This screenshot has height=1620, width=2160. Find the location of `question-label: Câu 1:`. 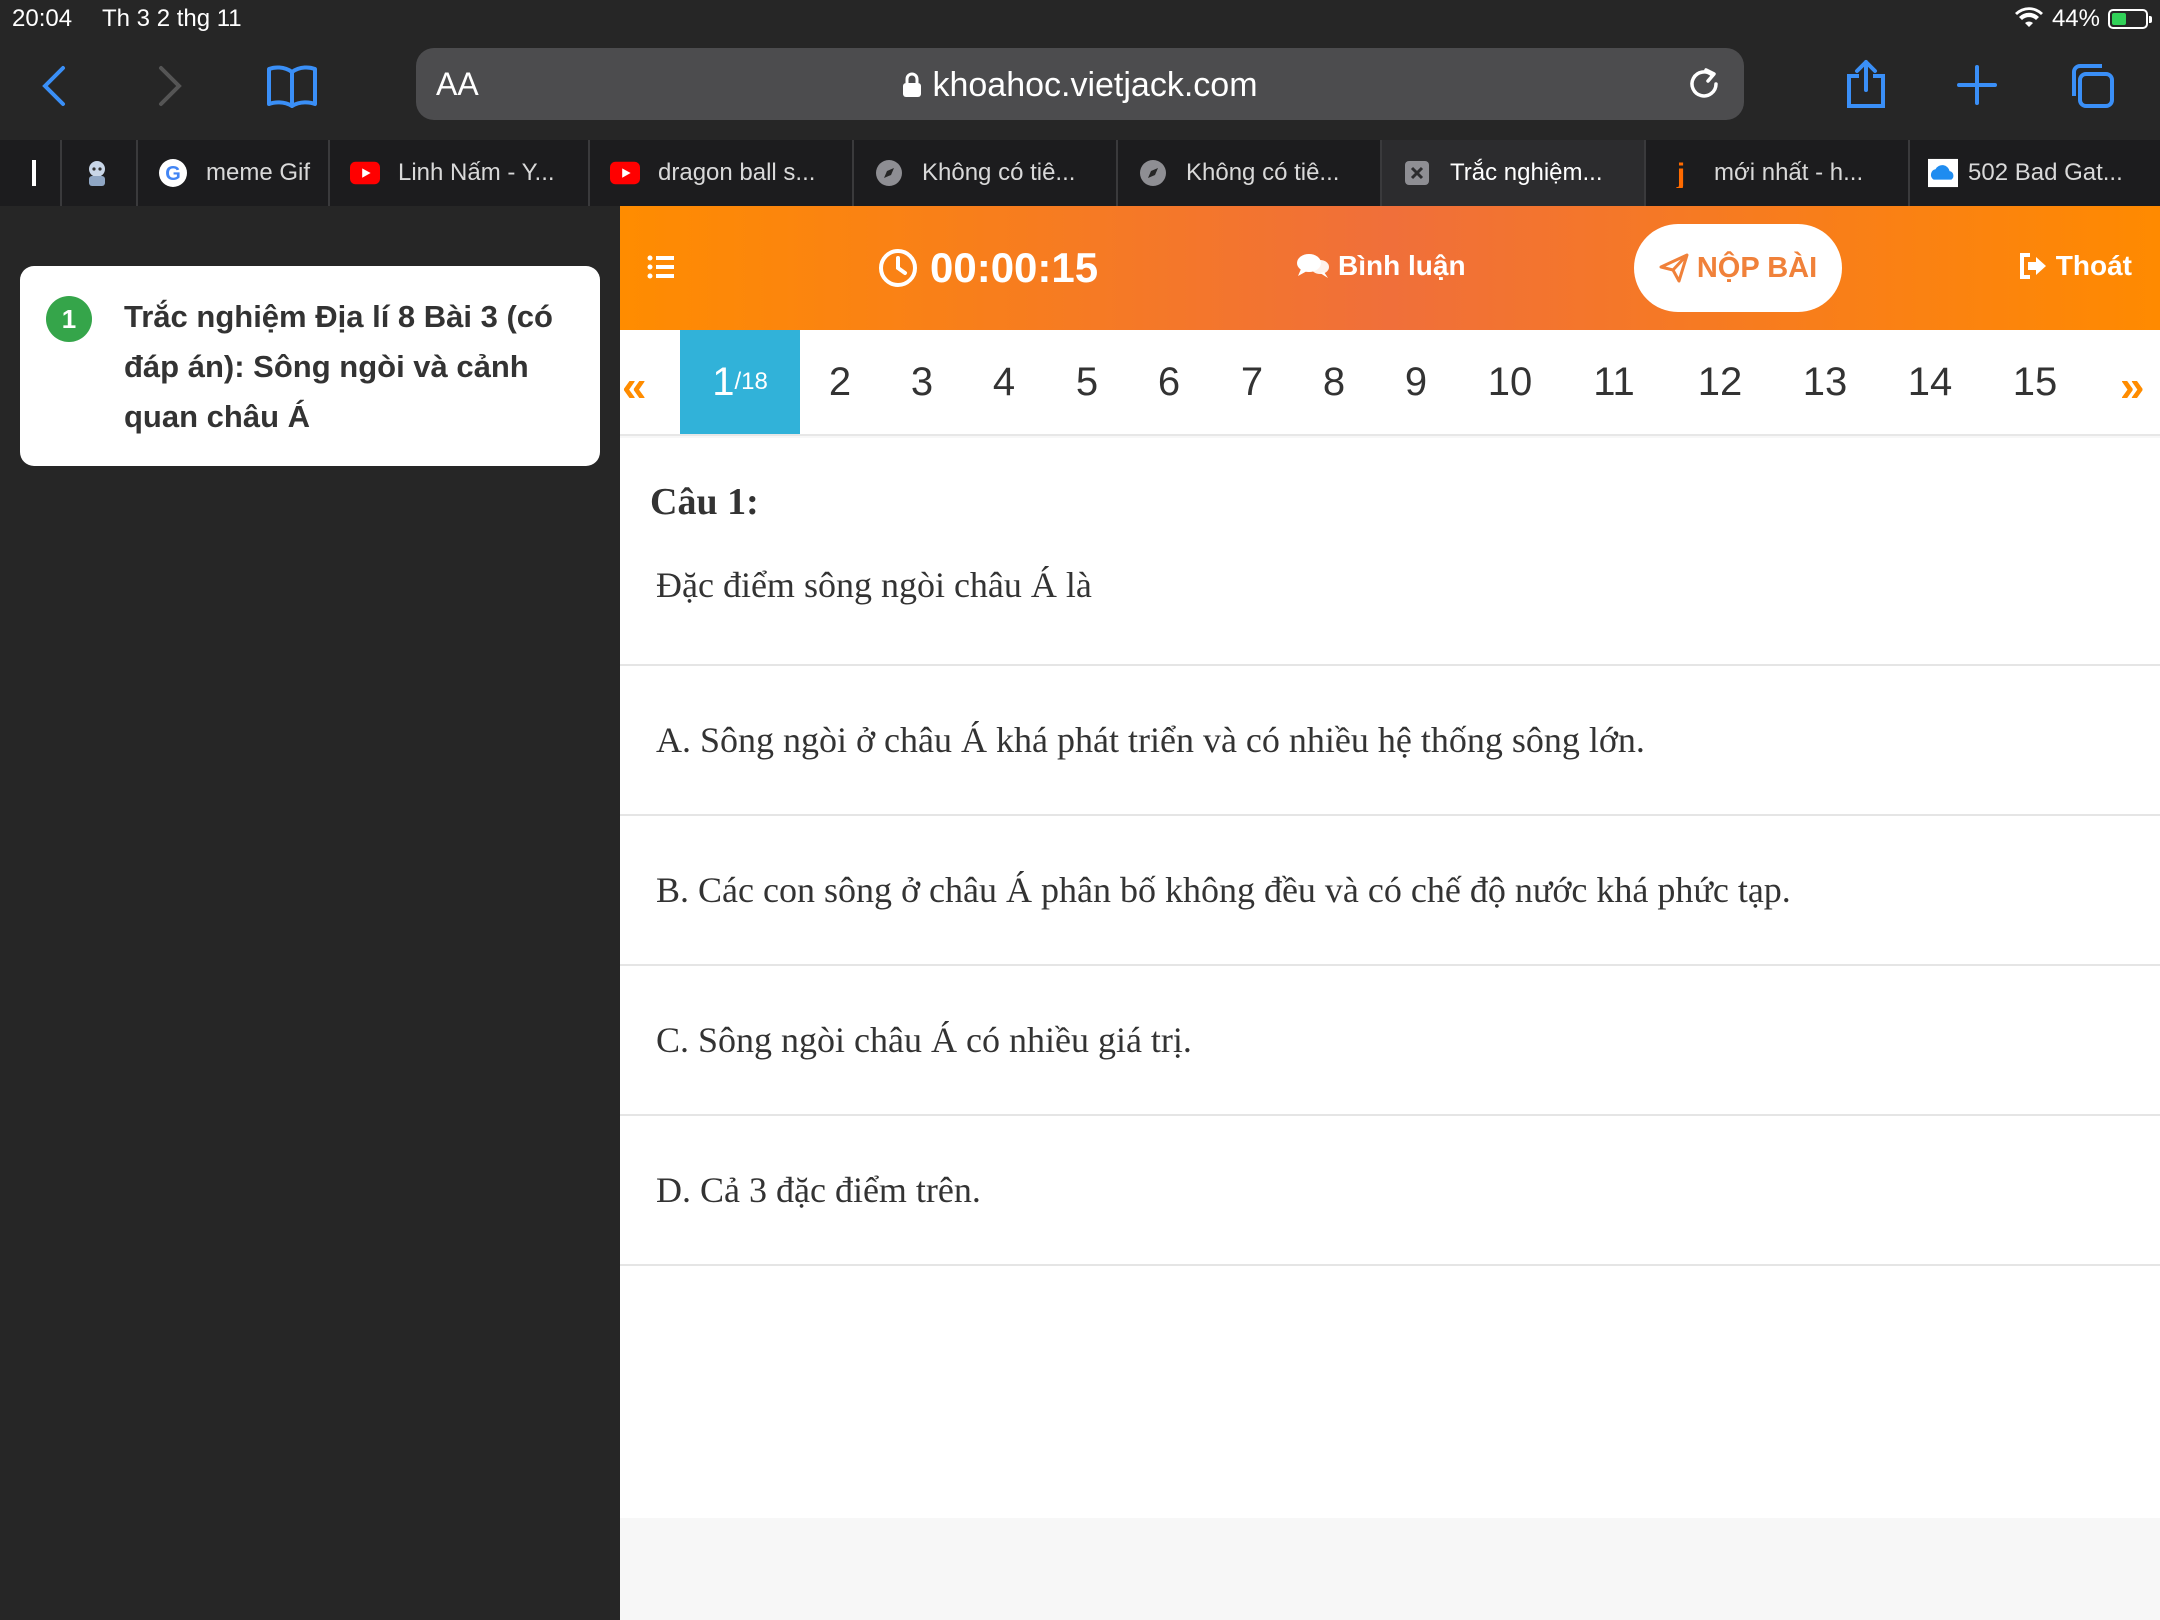

question-label: Câu 1: is located at coordinates (704, 502).